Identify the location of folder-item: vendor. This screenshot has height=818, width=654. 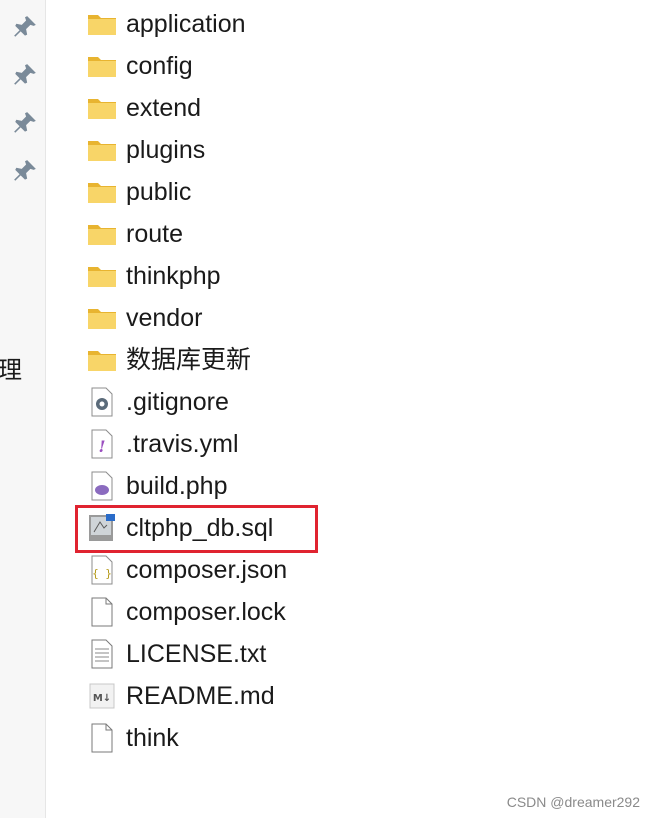
(296, 318).